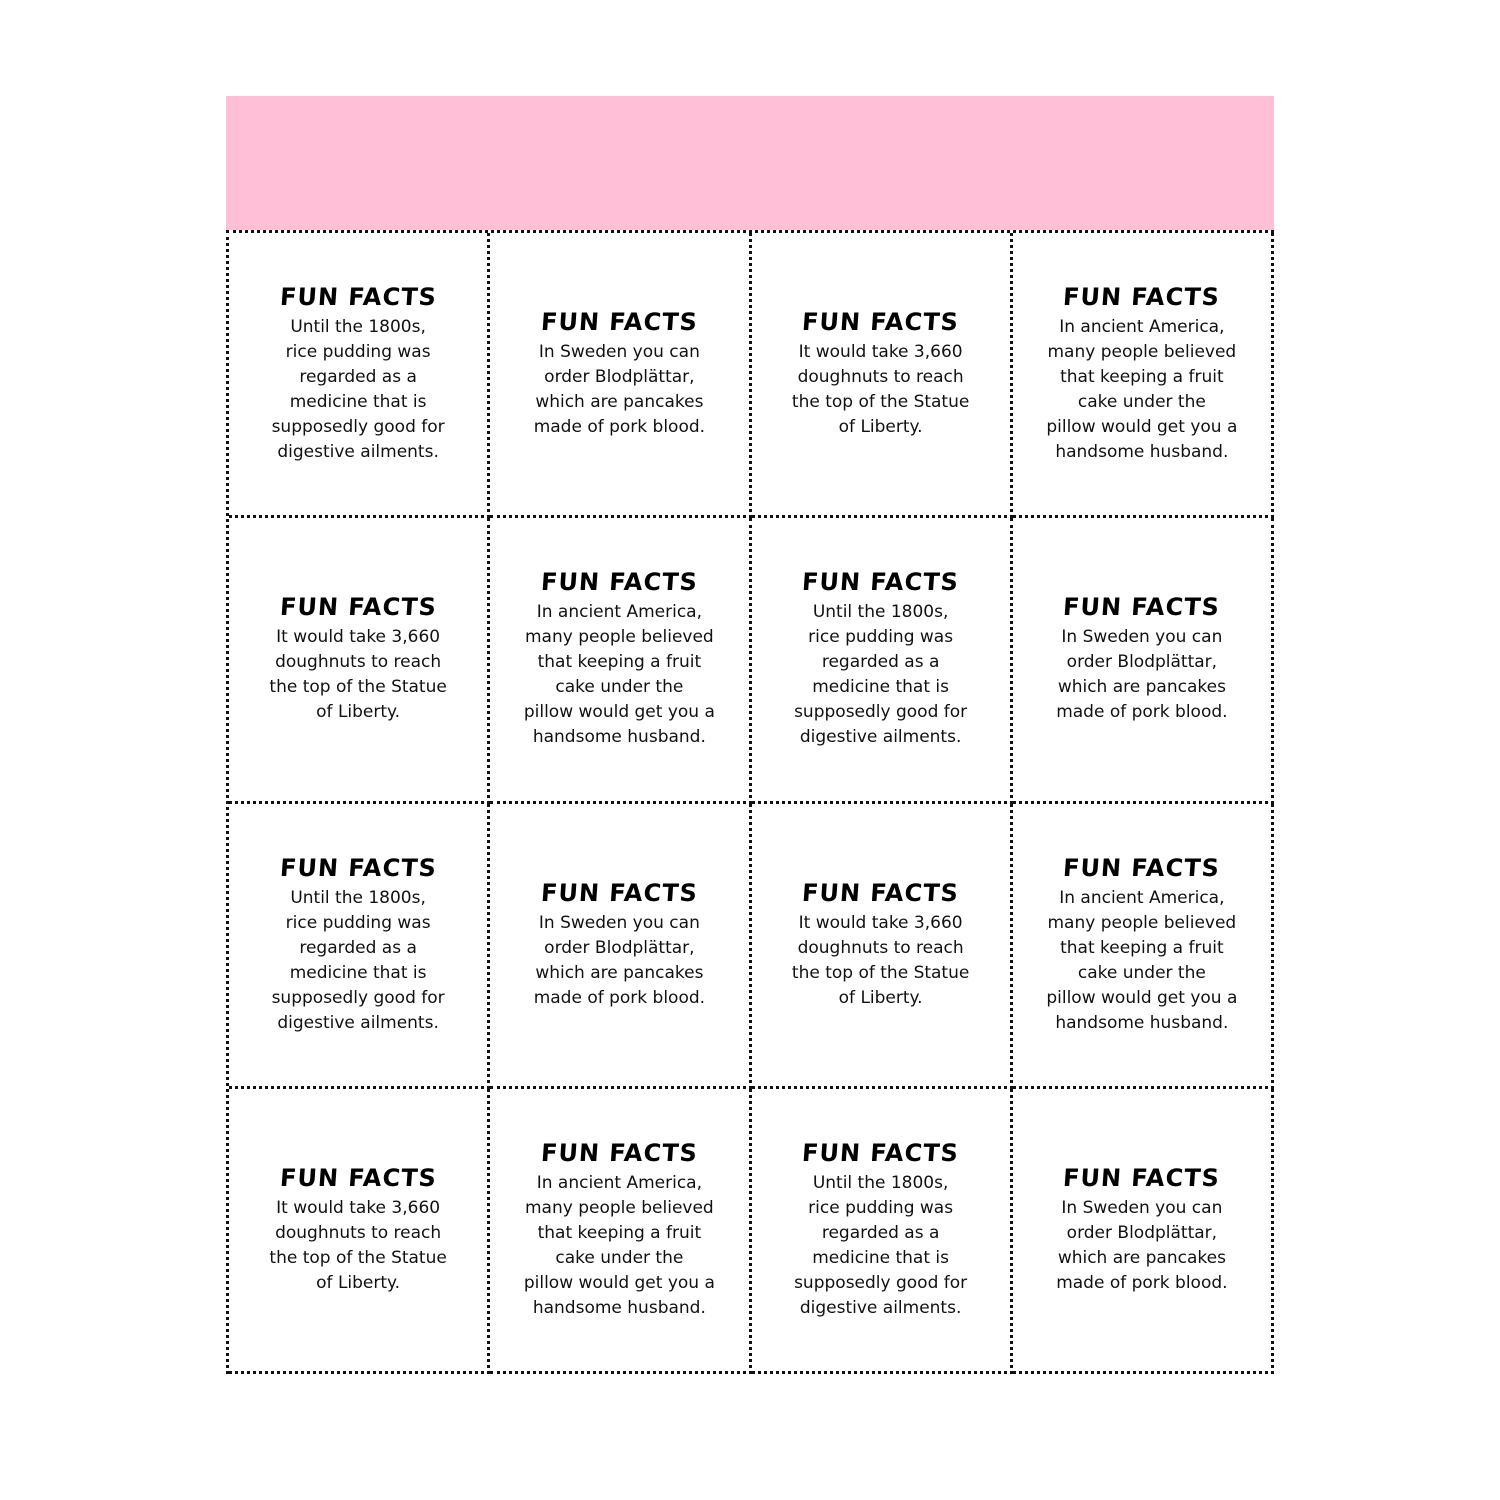  What do you see at coordinates (750, 163) in the screenshot?
I see `header-banner` at bounding box center [750, 163].